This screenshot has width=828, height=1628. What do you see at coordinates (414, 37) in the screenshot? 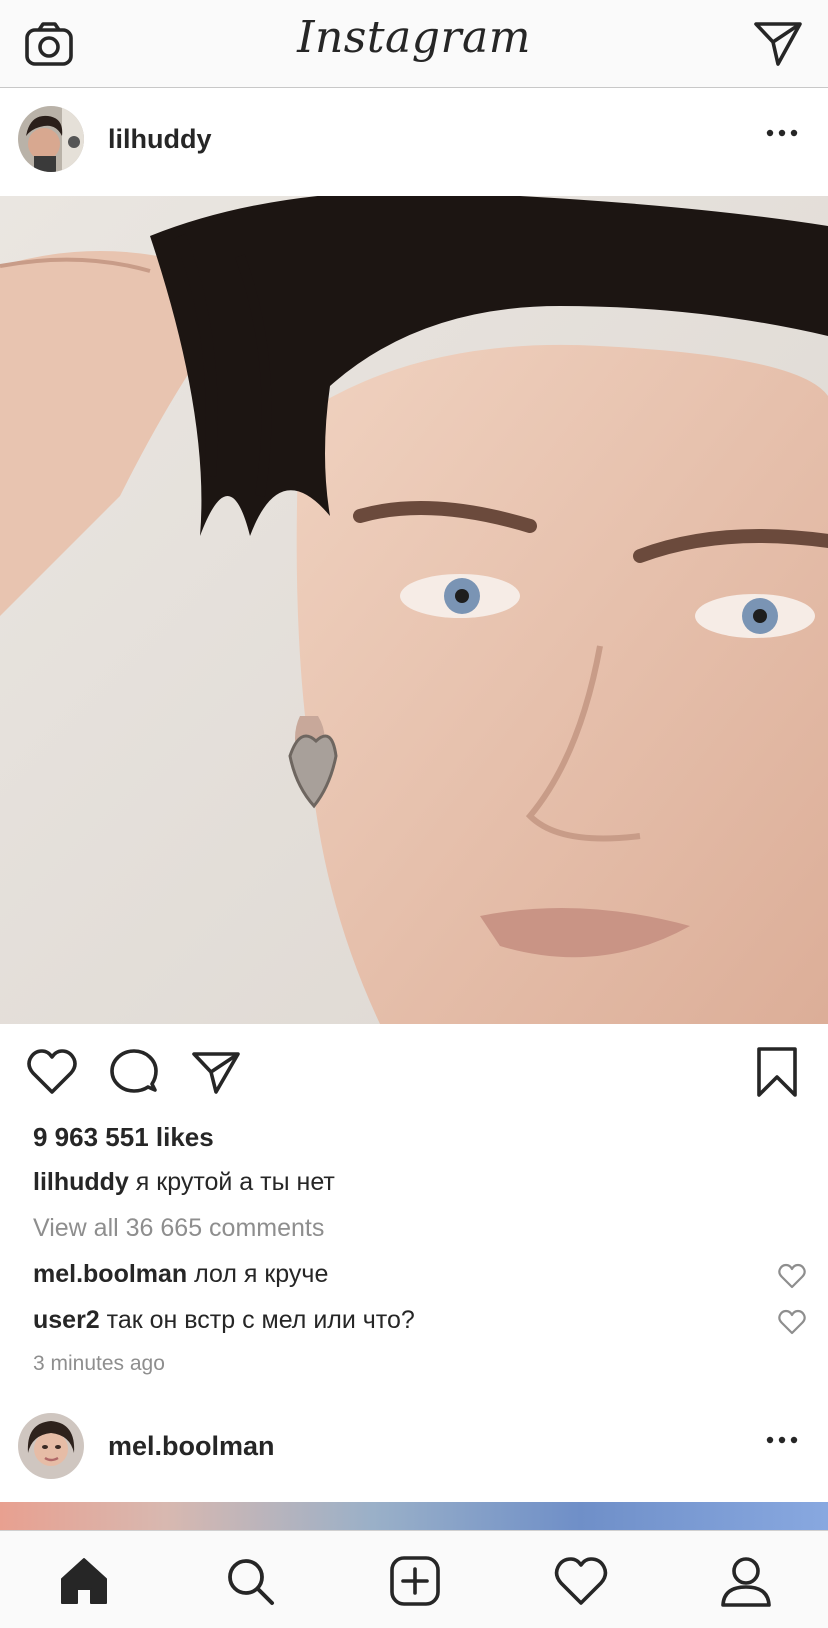
I see `instagram-logo: Instagram` at bounding box center [414, 37].